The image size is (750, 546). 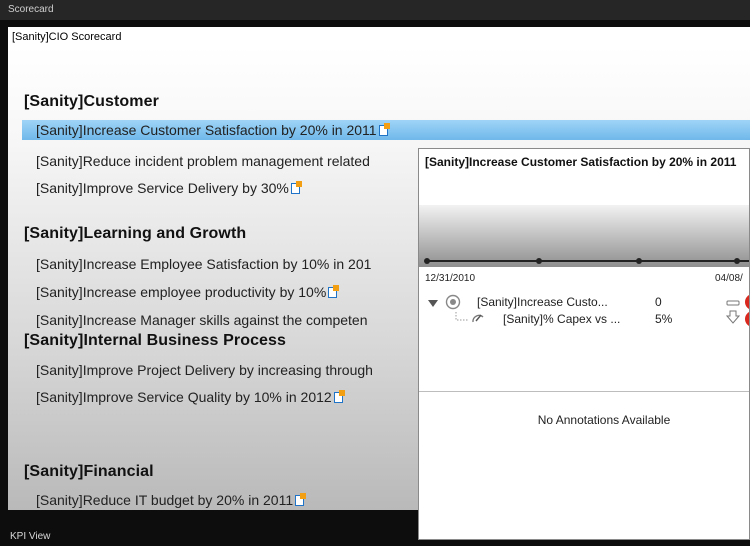 I want to click on objective-label: [Sanity]Reduce IT budget by 20% in 2011, so click(x=165, y=500).